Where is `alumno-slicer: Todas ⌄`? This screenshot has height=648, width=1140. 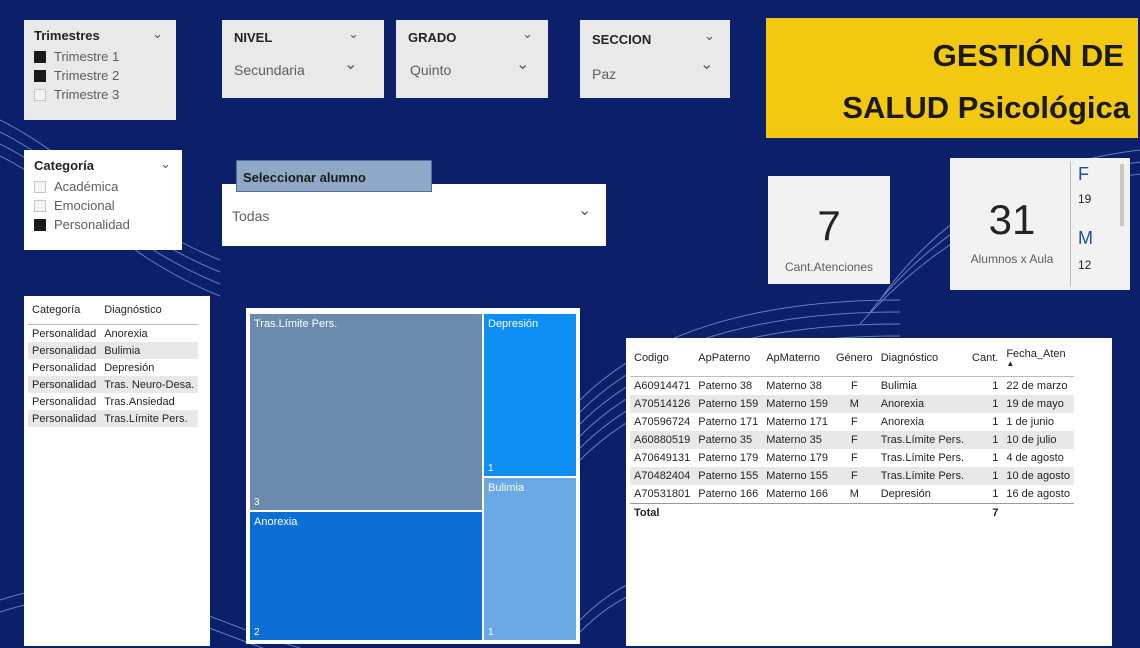
alumno-slicer: Todas ⌄ is located at coordinates (414, 215).